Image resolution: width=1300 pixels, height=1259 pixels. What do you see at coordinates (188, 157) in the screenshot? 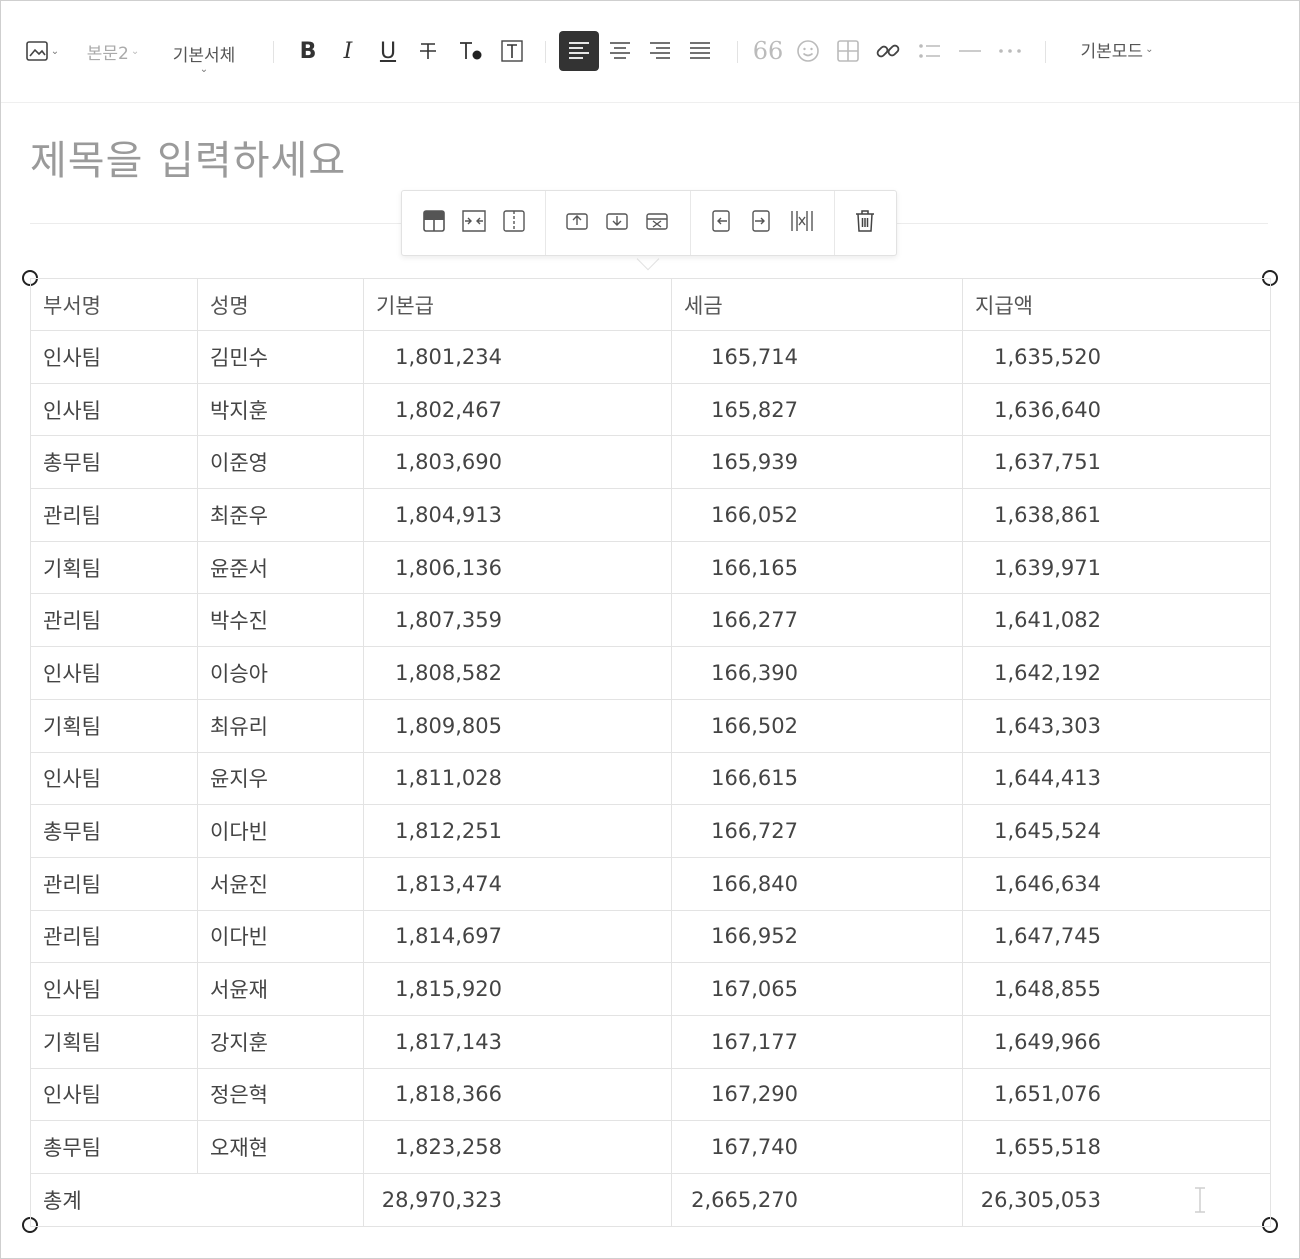
I see `title-input: 제목을 입력하세요` at bounding box center [188, 157].